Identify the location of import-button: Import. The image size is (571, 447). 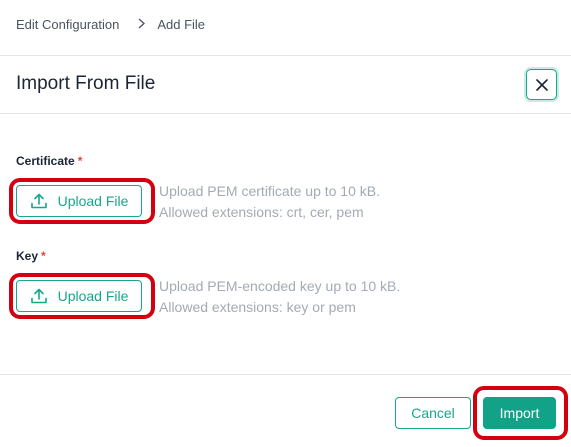
(519, 413).